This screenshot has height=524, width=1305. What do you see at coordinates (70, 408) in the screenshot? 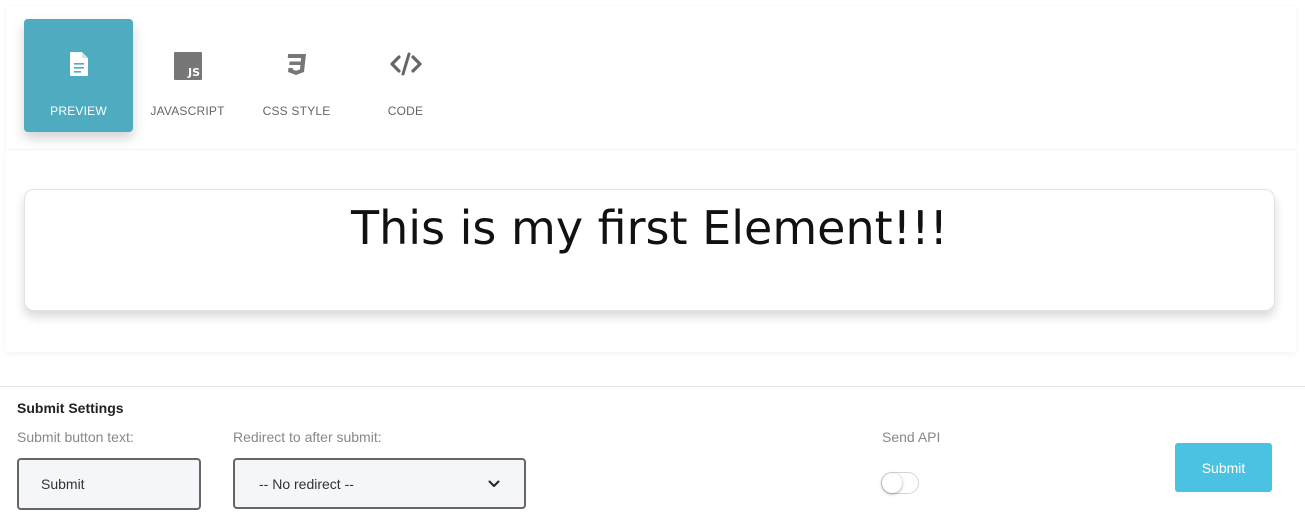
I see `submit-settings-title: Submit Settings` at bounding box center [70, 408].